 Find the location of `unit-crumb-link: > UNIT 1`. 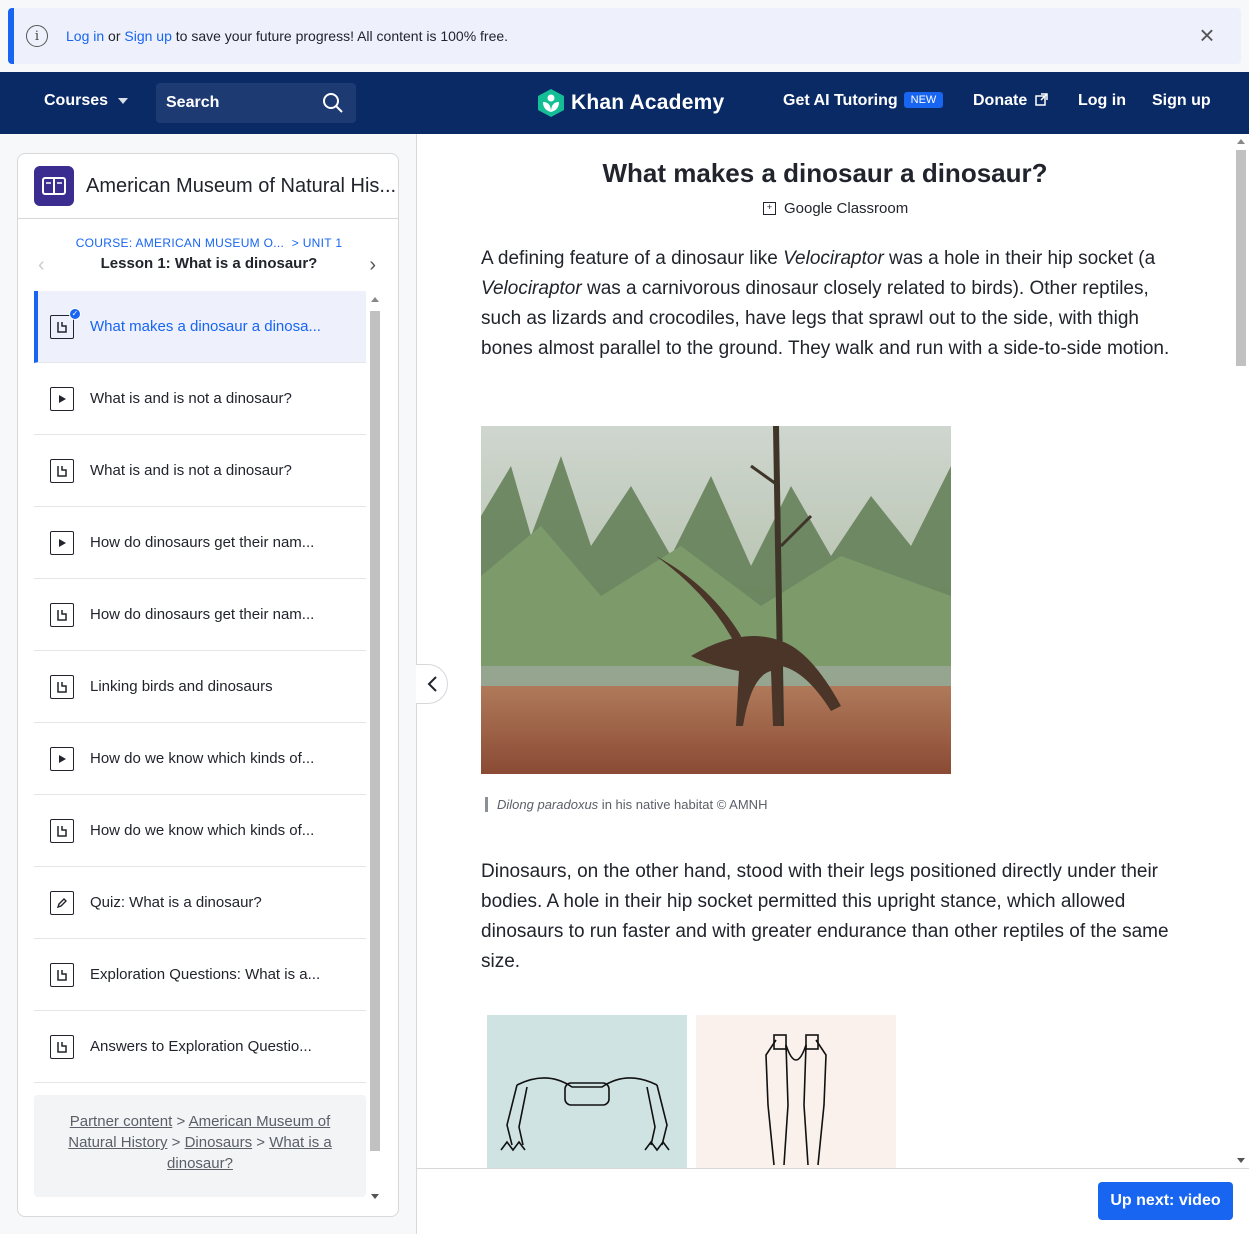

unit-crumb-link: > UNIT 1 is located at coordinates (317, 243).